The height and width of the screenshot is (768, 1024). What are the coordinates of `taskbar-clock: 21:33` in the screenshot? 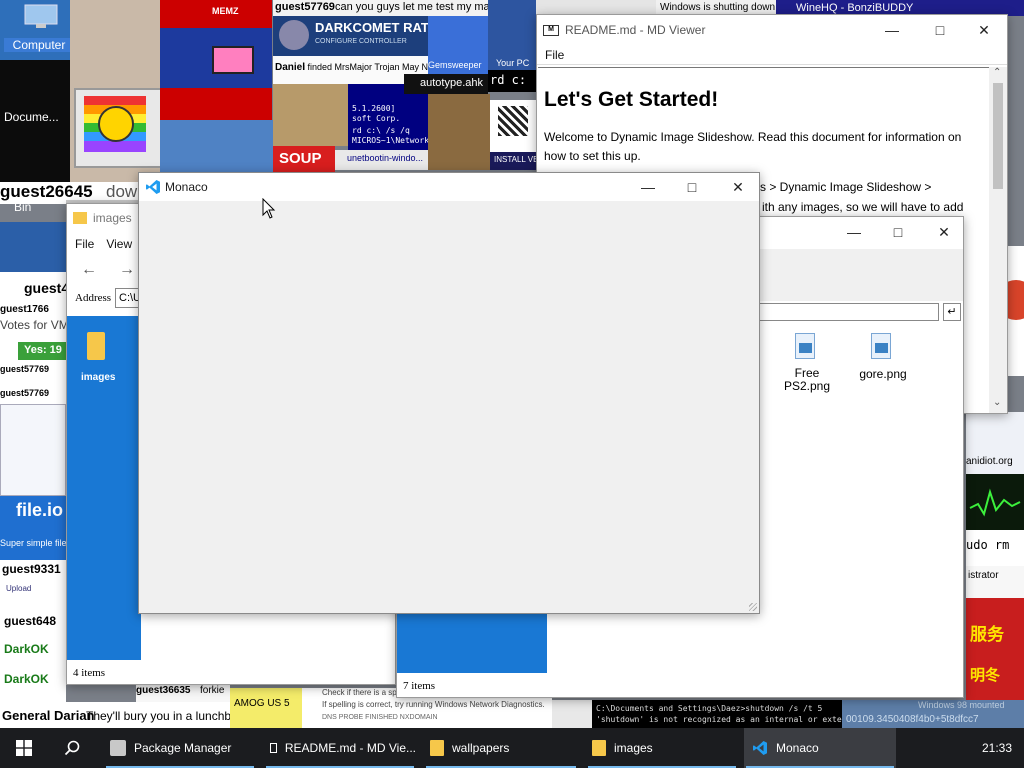 It's located at (997, 748).